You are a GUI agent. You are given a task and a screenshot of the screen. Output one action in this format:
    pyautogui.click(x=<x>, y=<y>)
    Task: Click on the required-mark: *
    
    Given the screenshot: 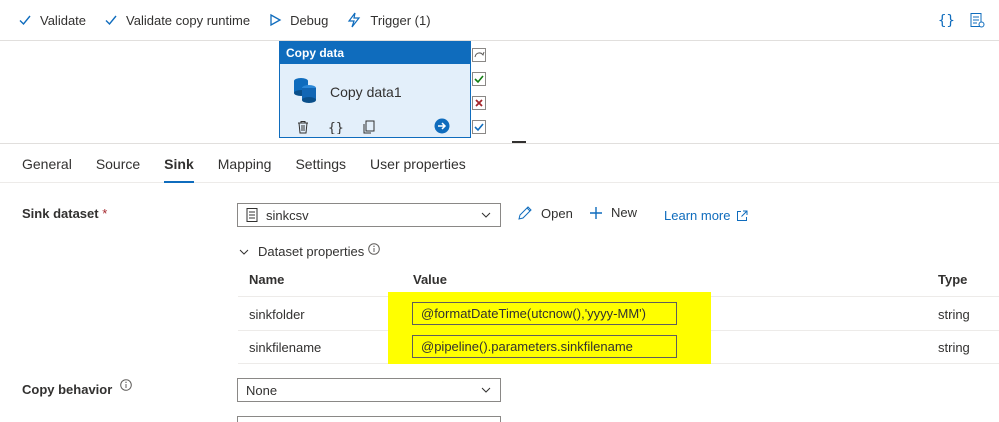 What is the action you would take?
    pyautogui.click(x=105, y=213)
    